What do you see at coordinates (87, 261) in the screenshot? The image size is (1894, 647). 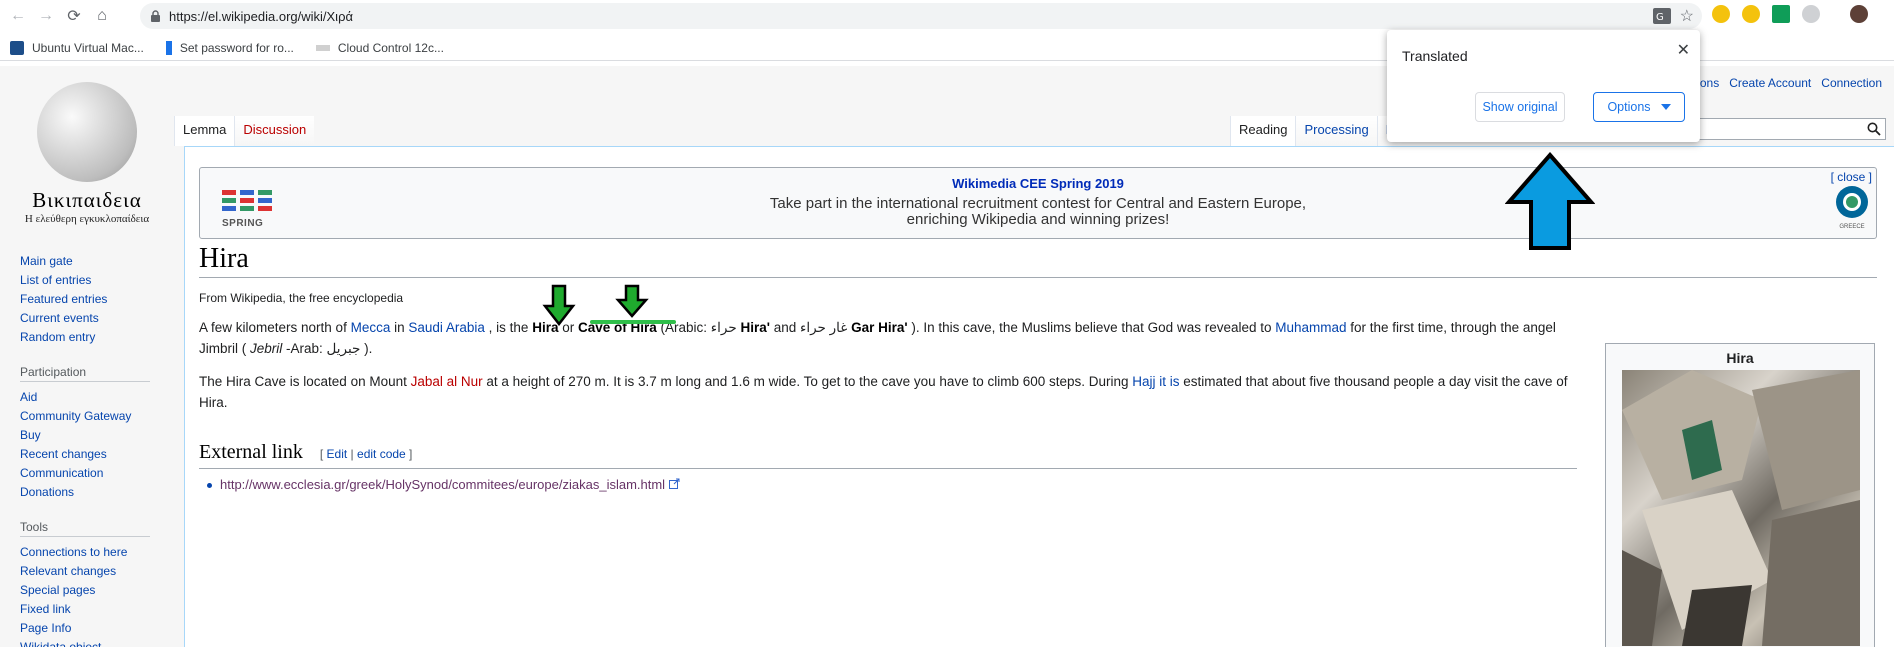 I see `sidebar-item-main-gate: Main gate` at bounding box center [87, 261].